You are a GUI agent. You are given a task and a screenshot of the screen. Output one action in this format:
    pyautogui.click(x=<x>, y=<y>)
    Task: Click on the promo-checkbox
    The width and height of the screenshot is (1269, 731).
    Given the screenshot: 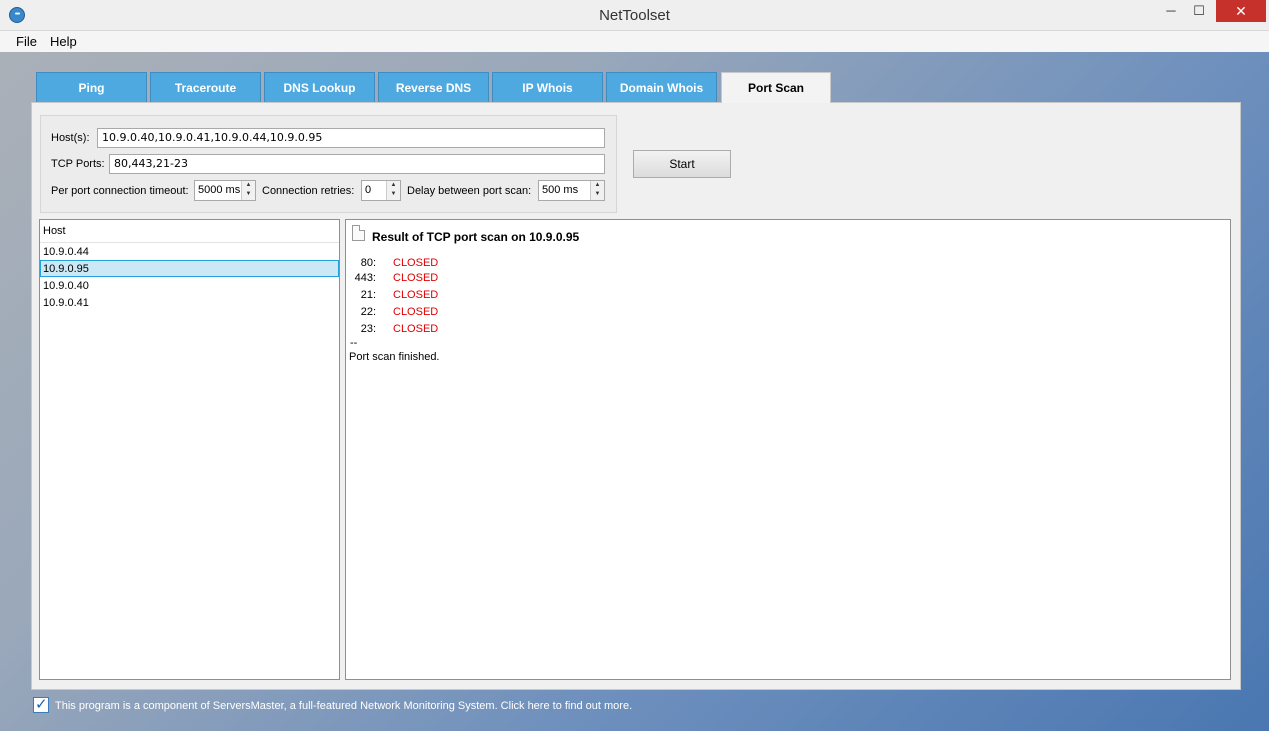 What is the action you would take?
    pyautogui.click(x=41, y=704)
    